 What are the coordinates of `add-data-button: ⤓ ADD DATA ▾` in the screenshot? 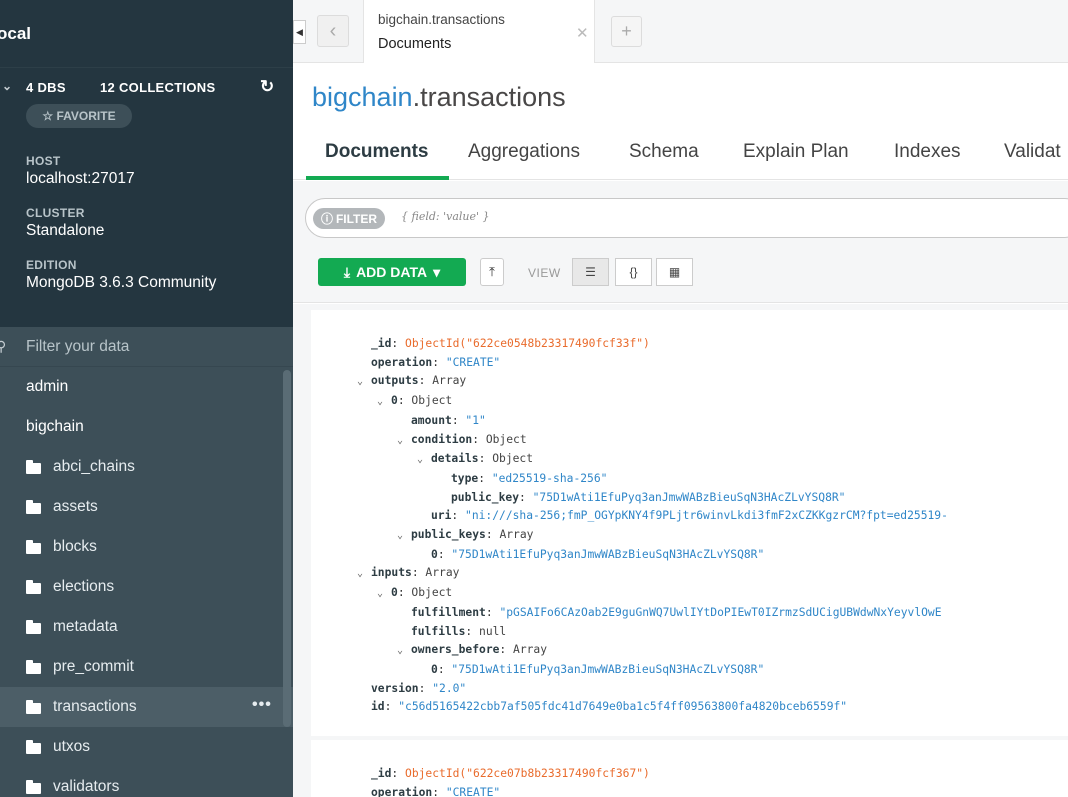 It's located at (392, 272).